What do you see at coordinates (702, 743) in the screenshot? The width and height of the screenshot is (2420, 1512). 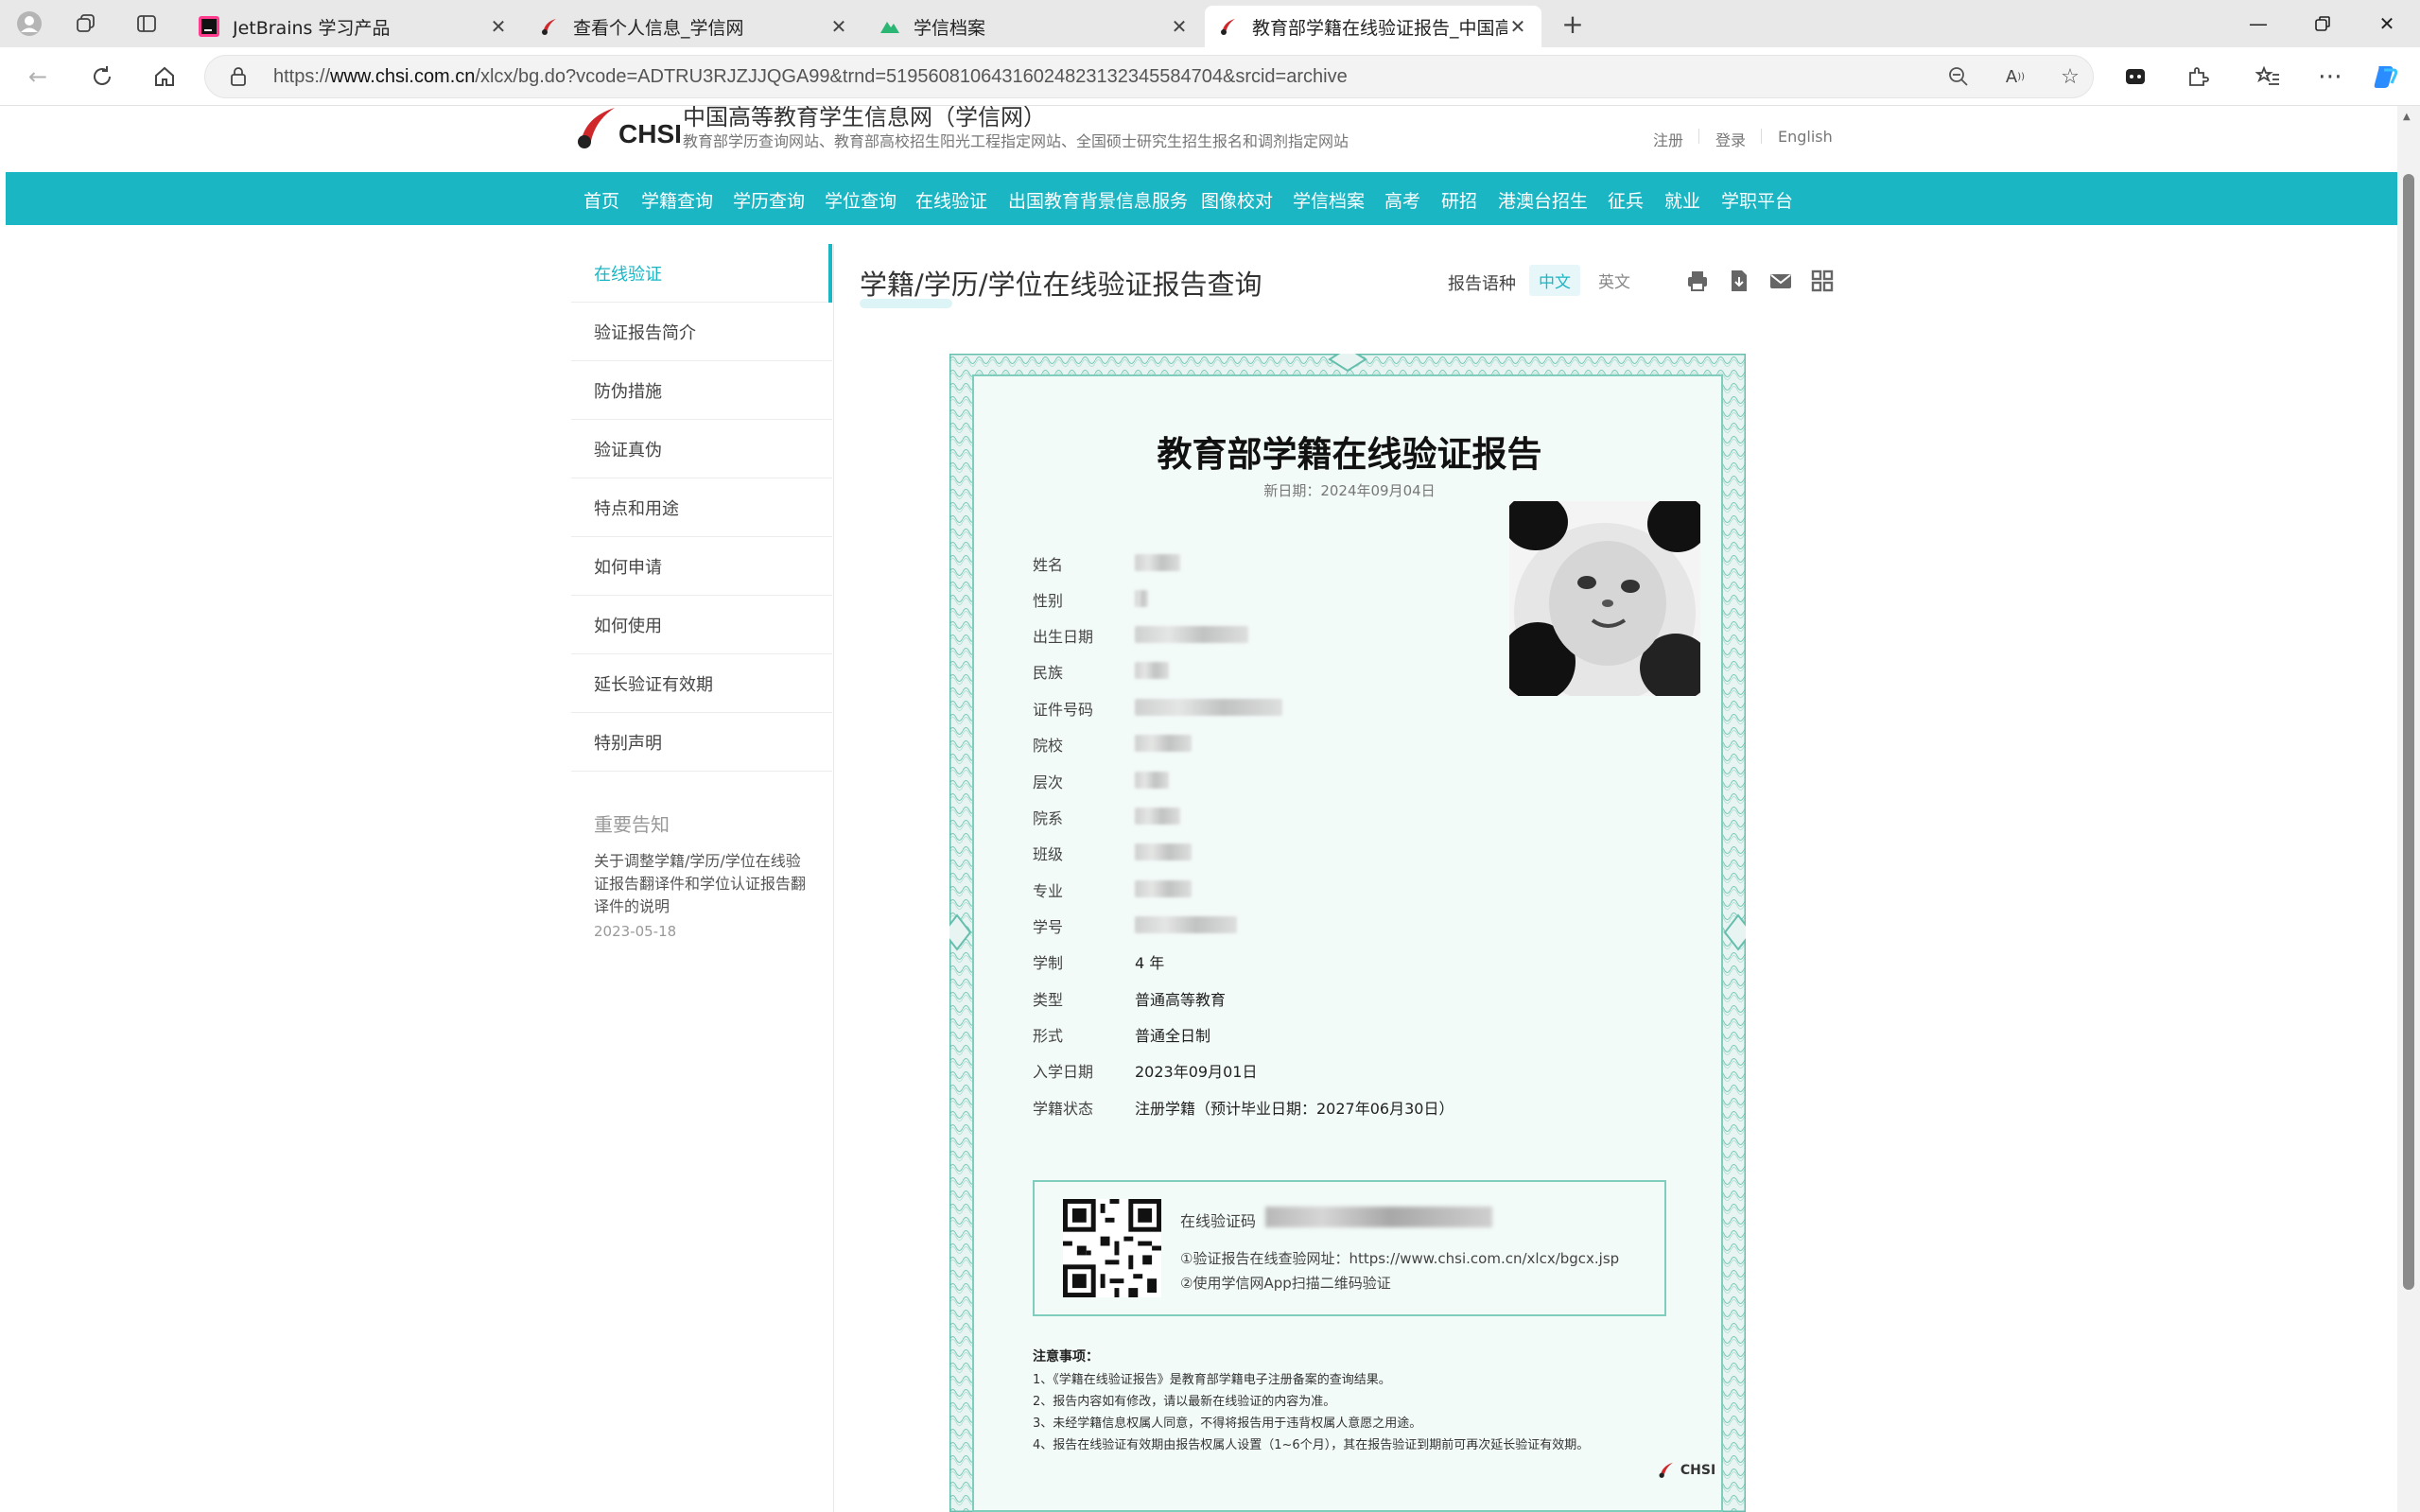 I see `sidebar-item-statement: 特别声明` at bounding box center [702, 743].